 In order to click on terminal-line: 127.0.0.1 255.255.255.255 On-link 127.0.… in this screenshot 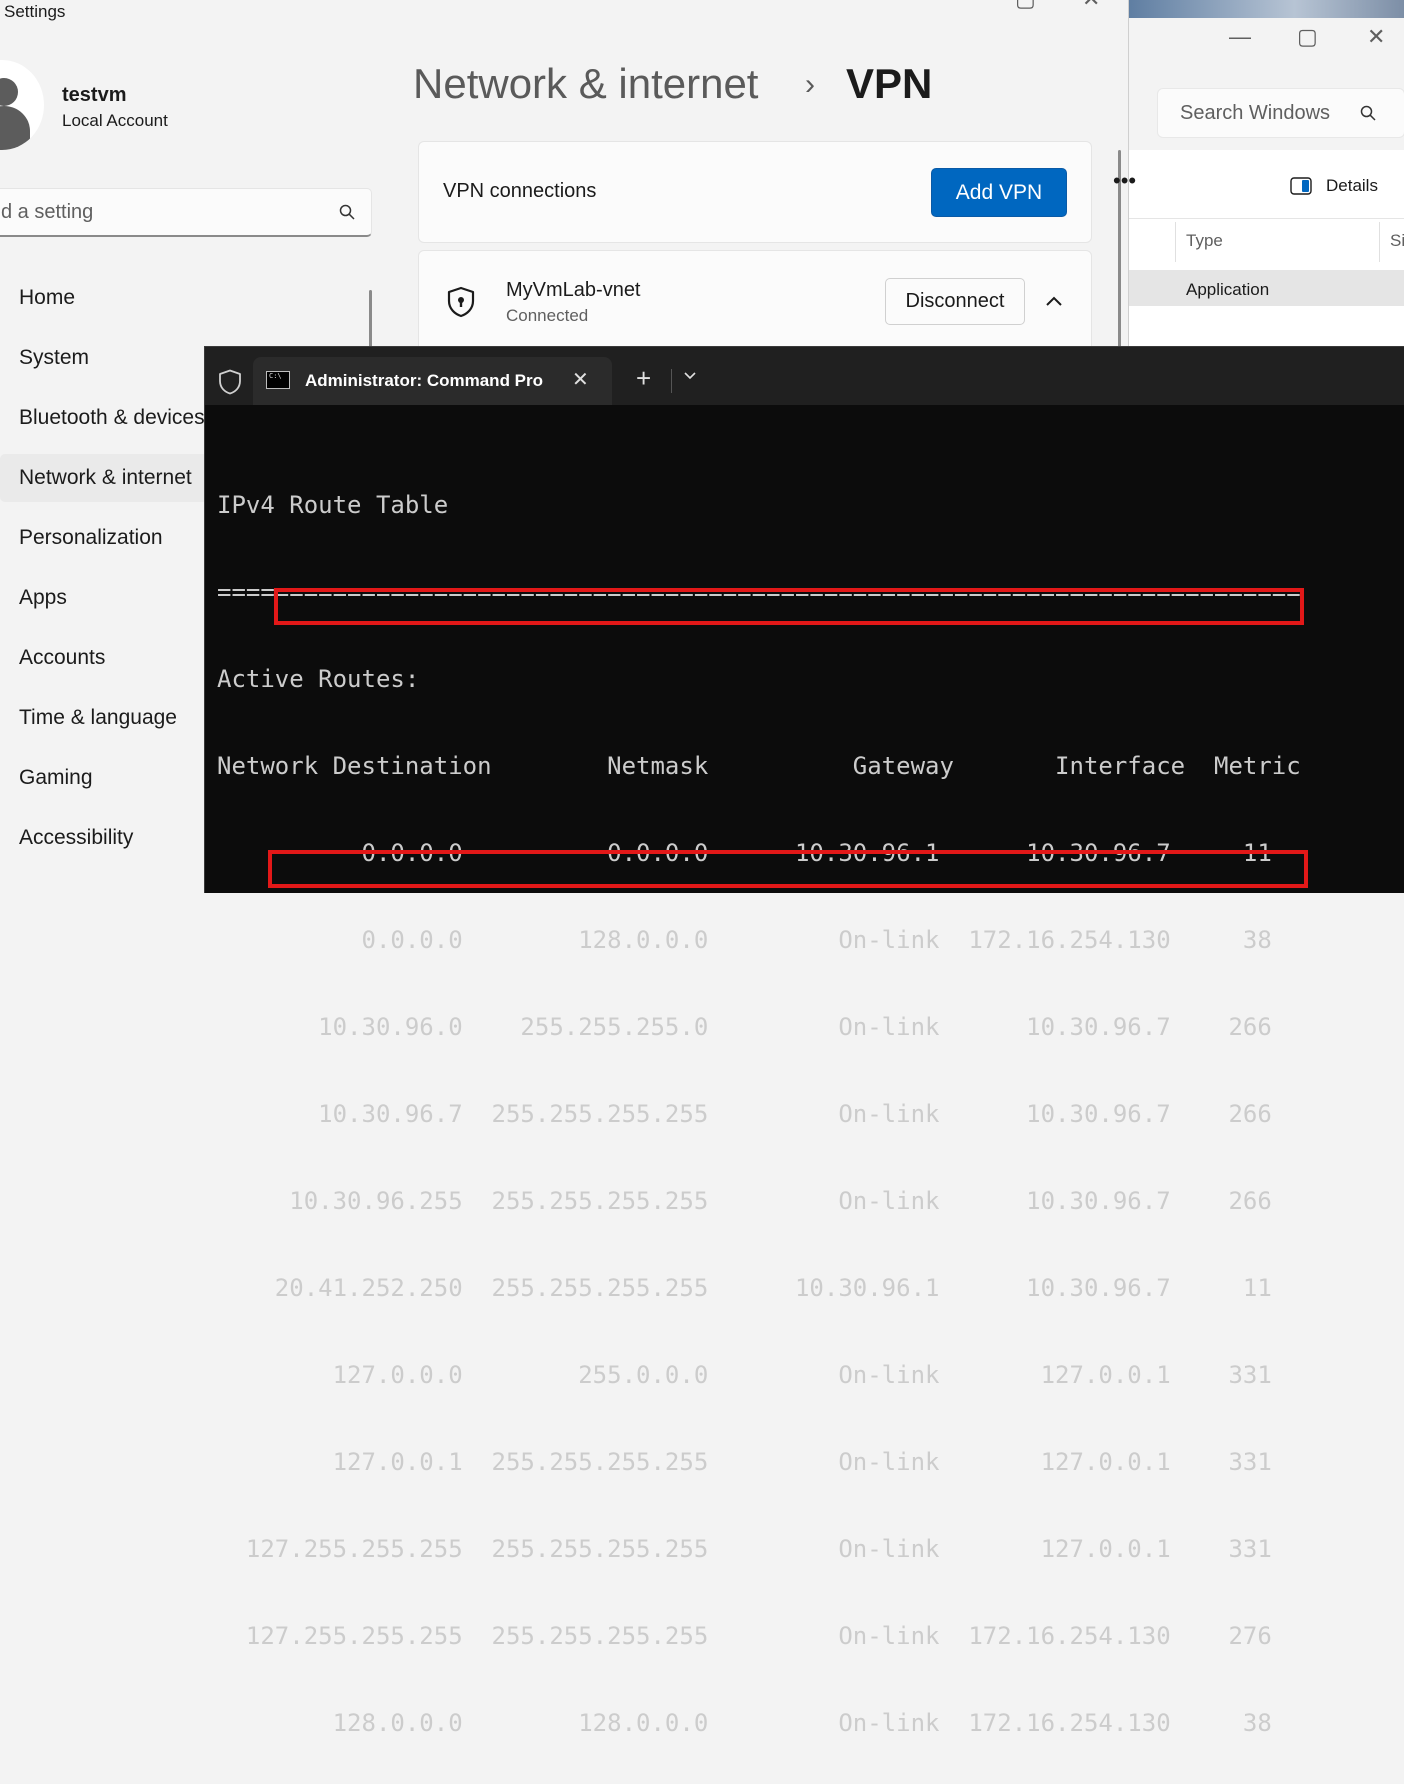, I will do `click(744, 1462)`.